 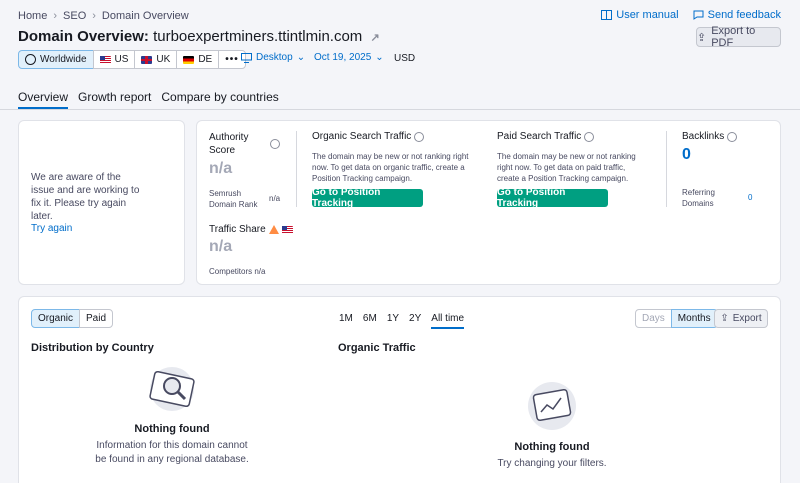 What do you see at coordinates (343, 57) in the screenshot?
I see `date-label: Oct 19, 2025` at bounding box center [343, 57].